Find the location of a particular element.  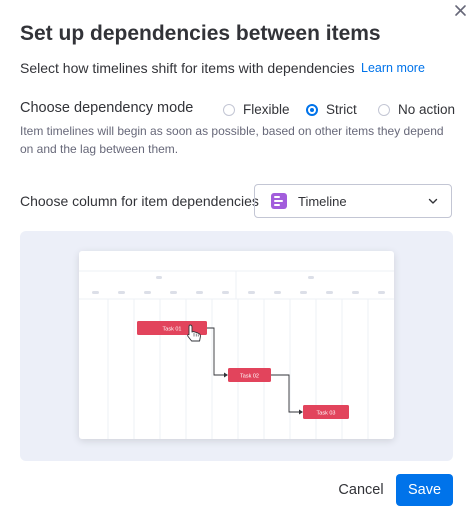

dialog-title: Set up dependencies between items is located at coordinates (200, 33).